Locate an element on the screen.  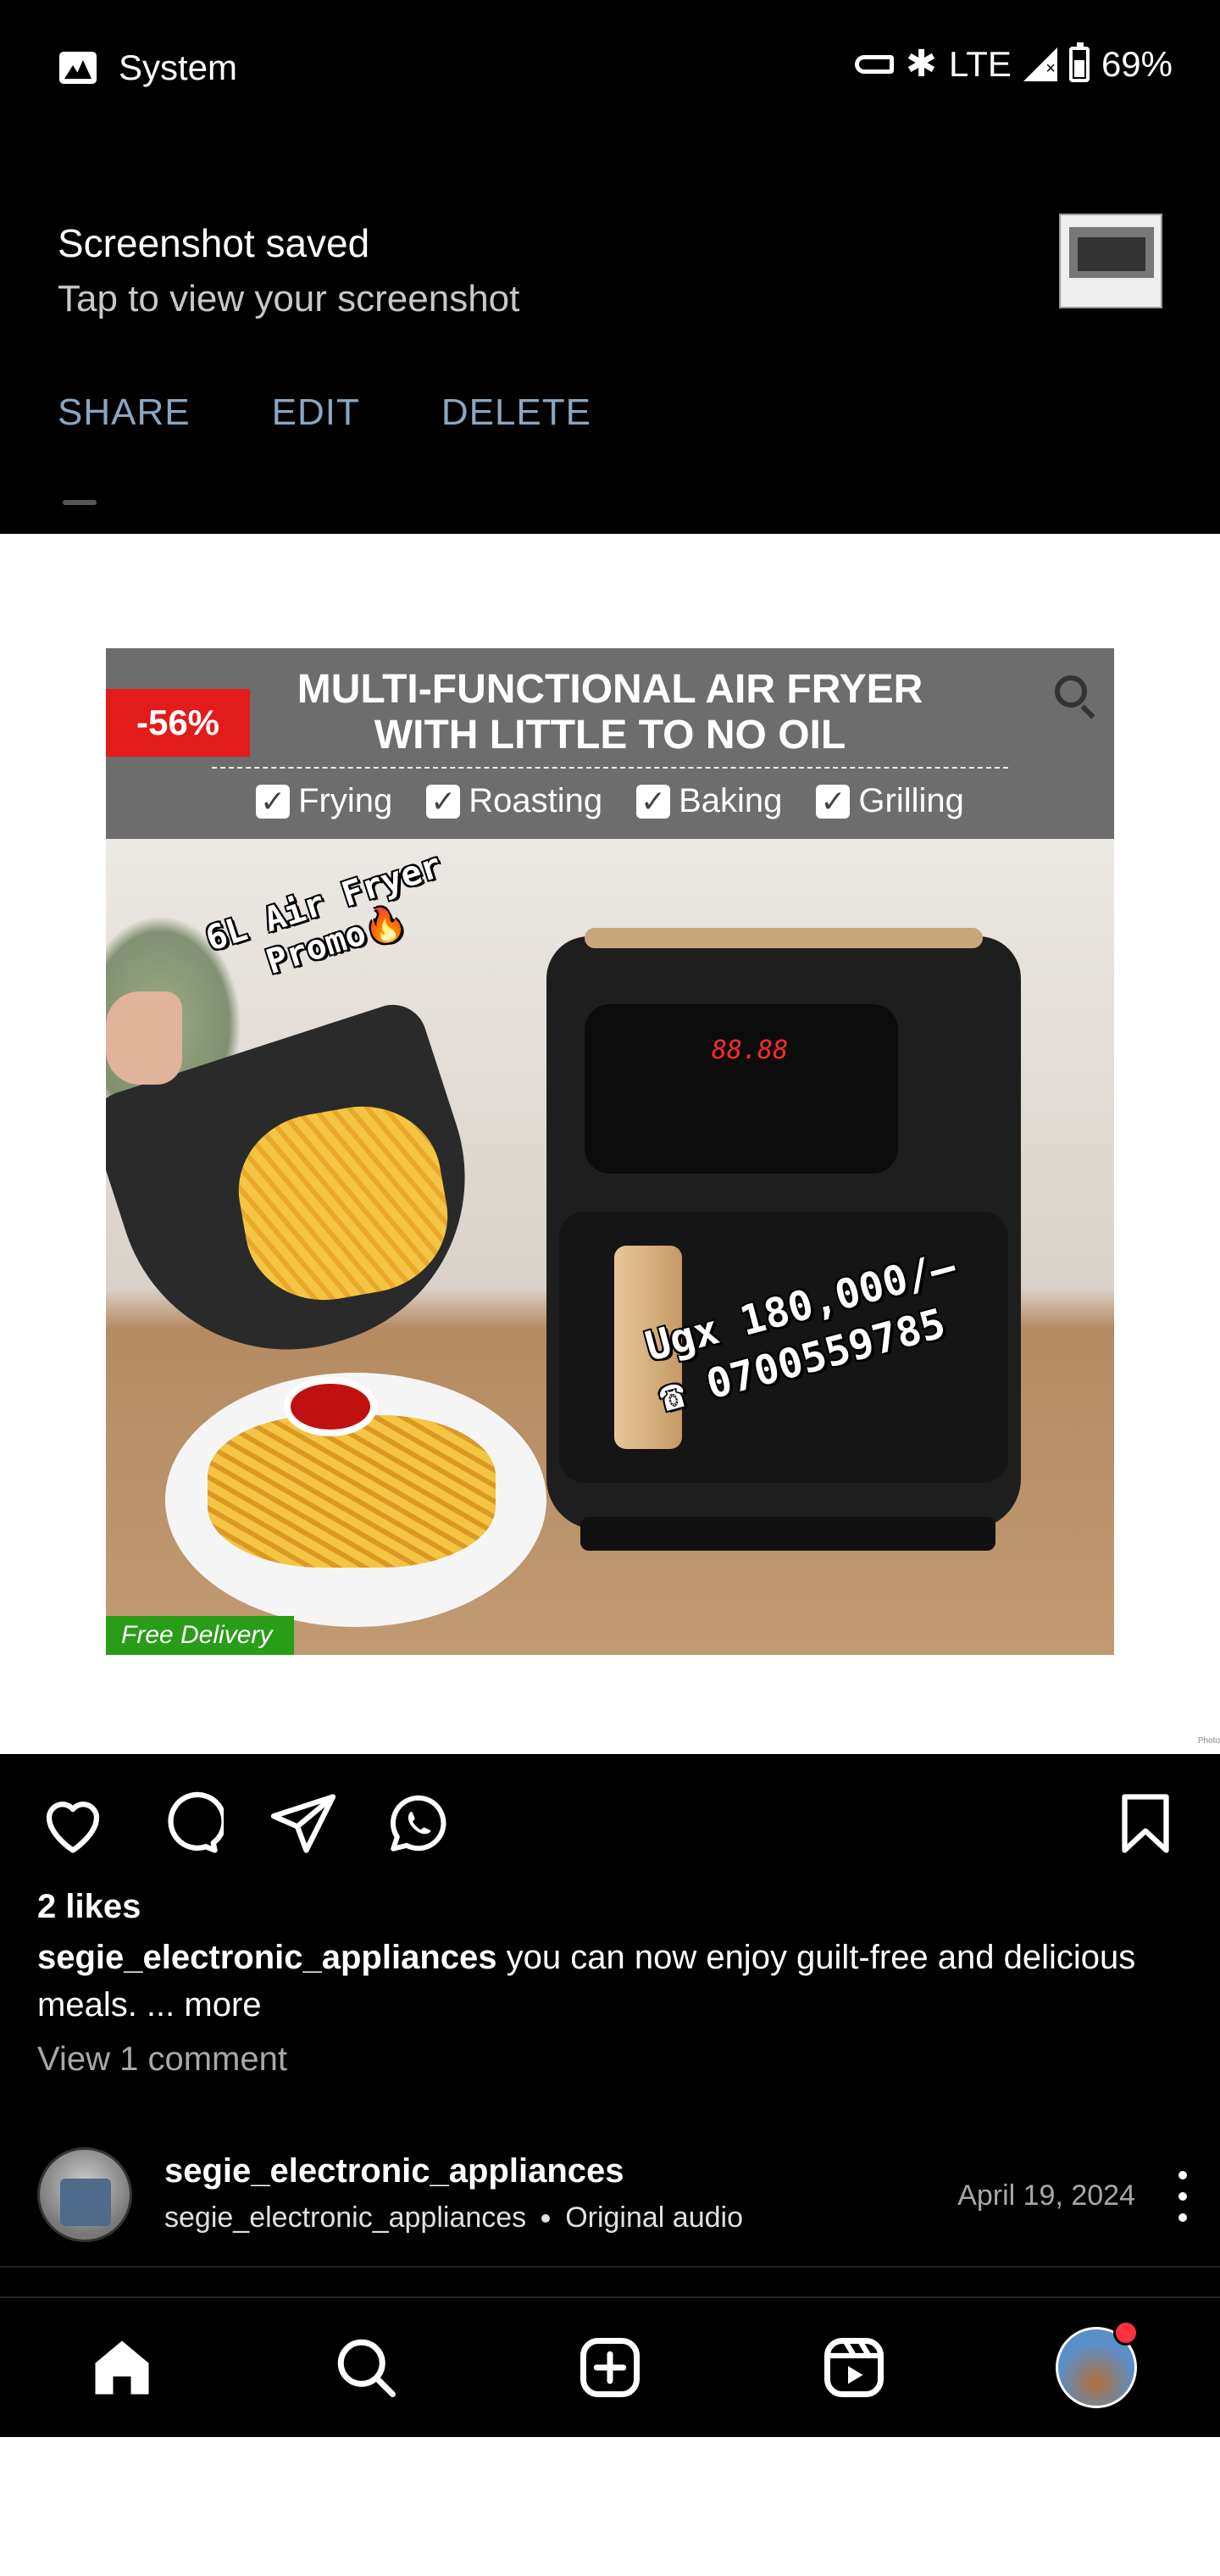
photo-tag: Photo is located at coordinates (1208, 1741).